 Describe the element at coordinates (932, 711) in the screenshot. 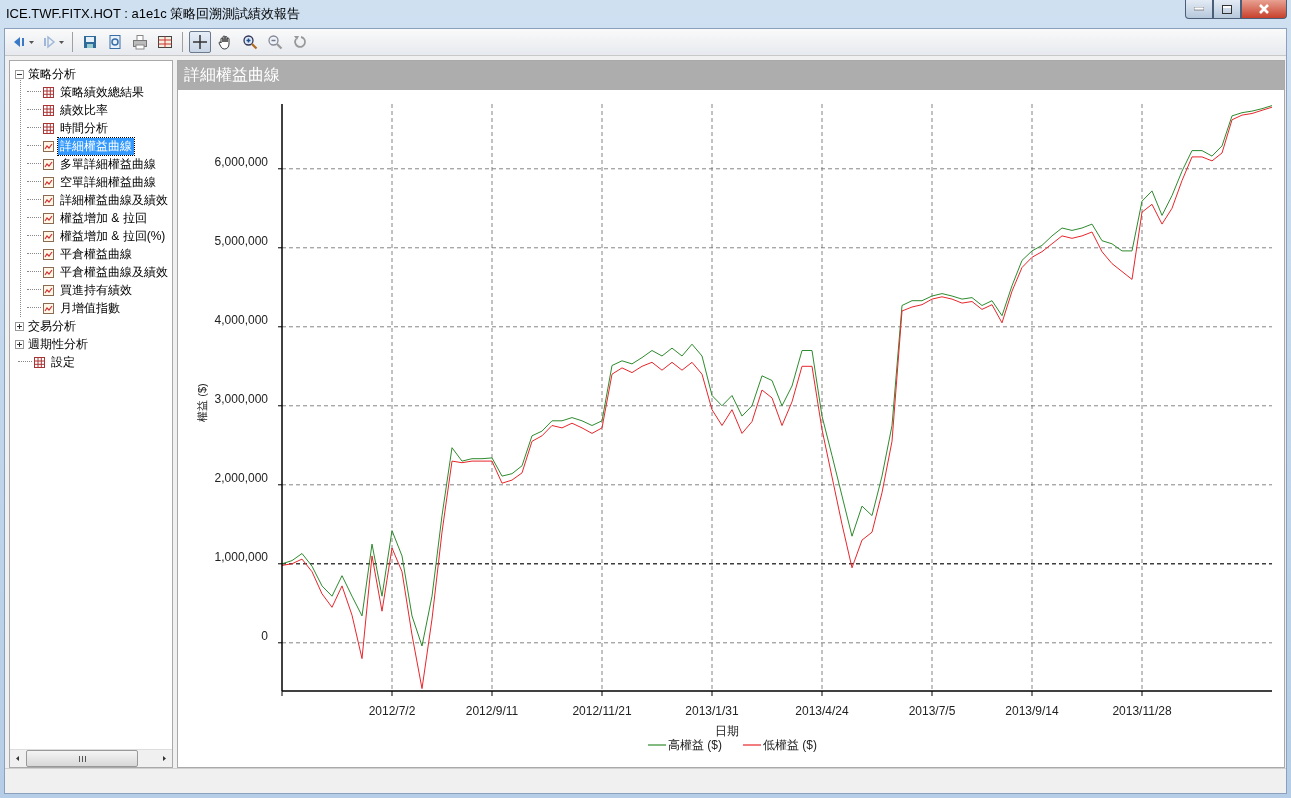

I see `x-tick-label: 2013/7/5` at that location.